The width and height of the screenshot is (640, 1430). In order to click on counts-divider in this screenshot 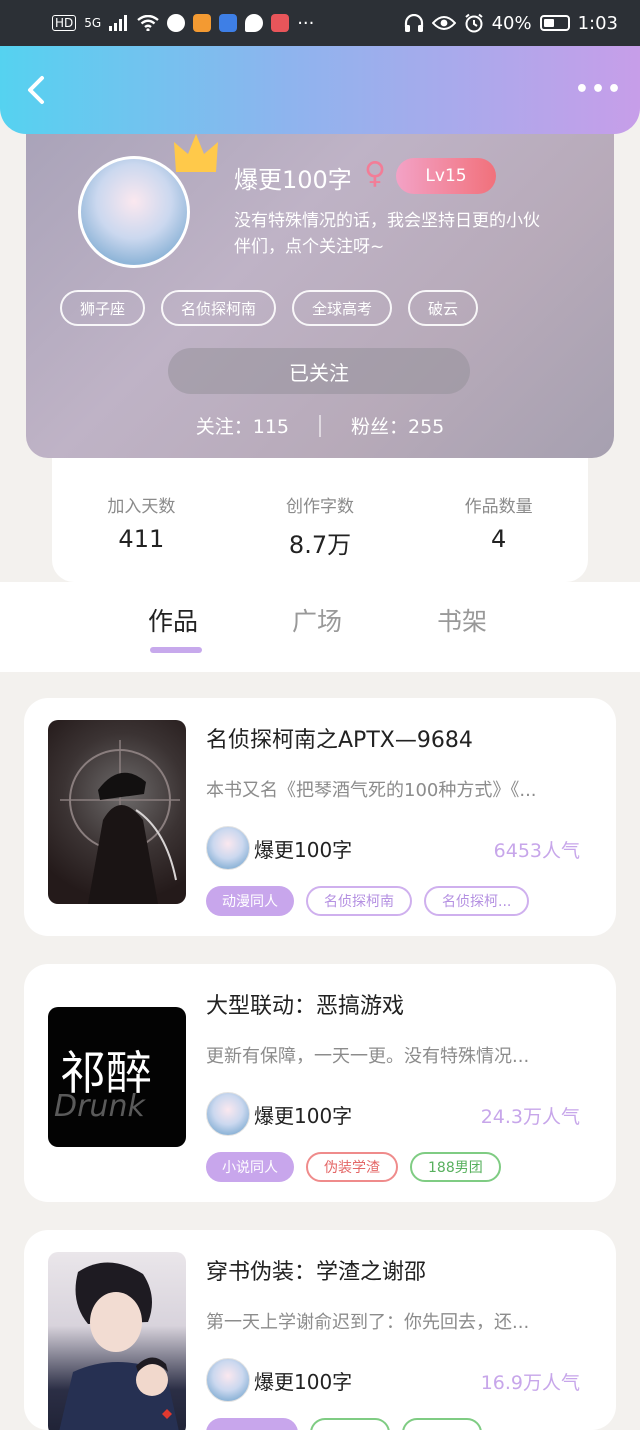, I will do `click(320, 425)`.